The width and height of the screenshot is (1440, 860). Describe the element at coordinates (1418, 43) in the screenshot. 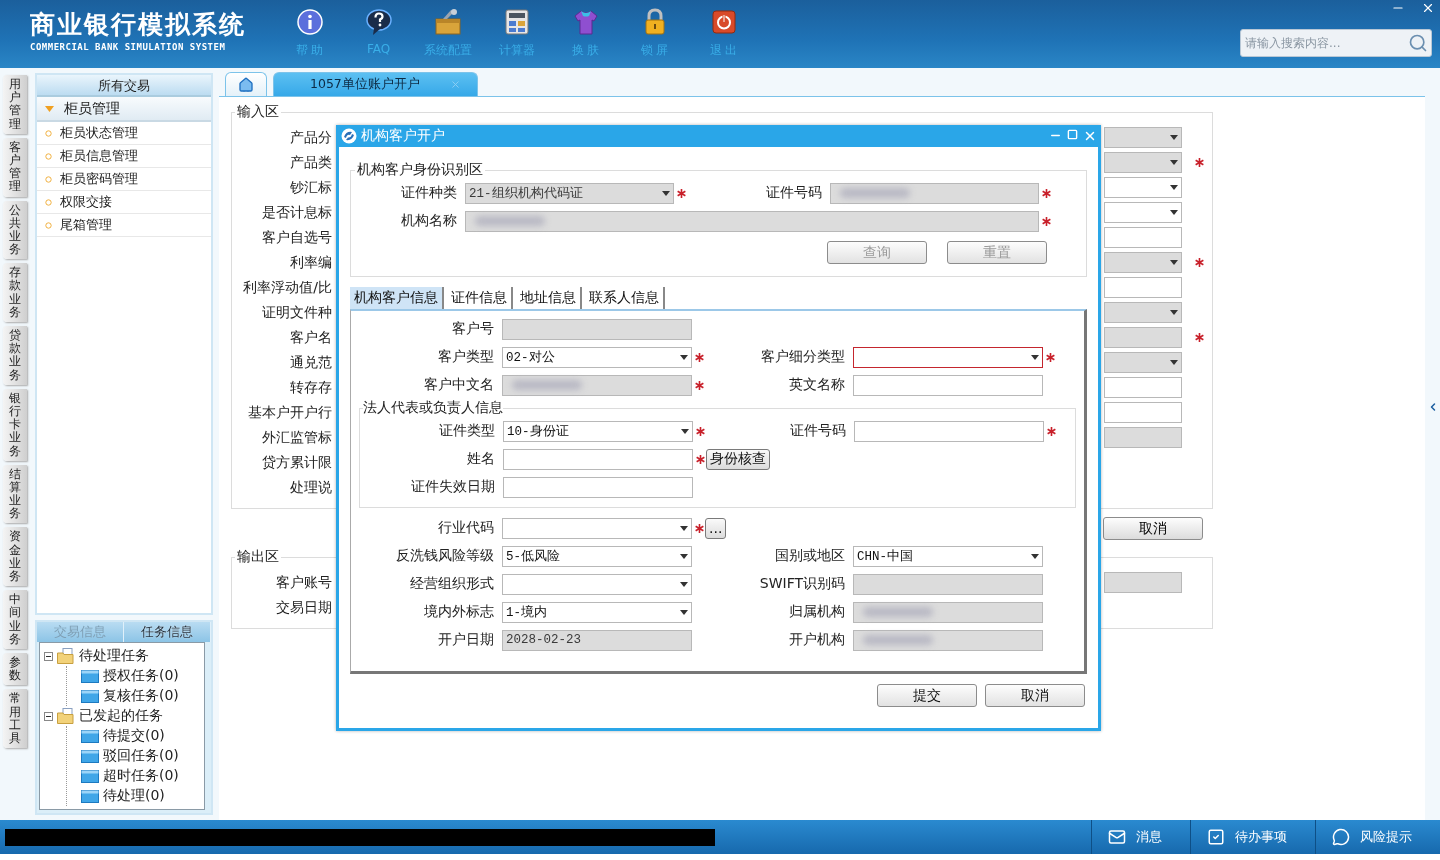

I see `search-icon` at that location.